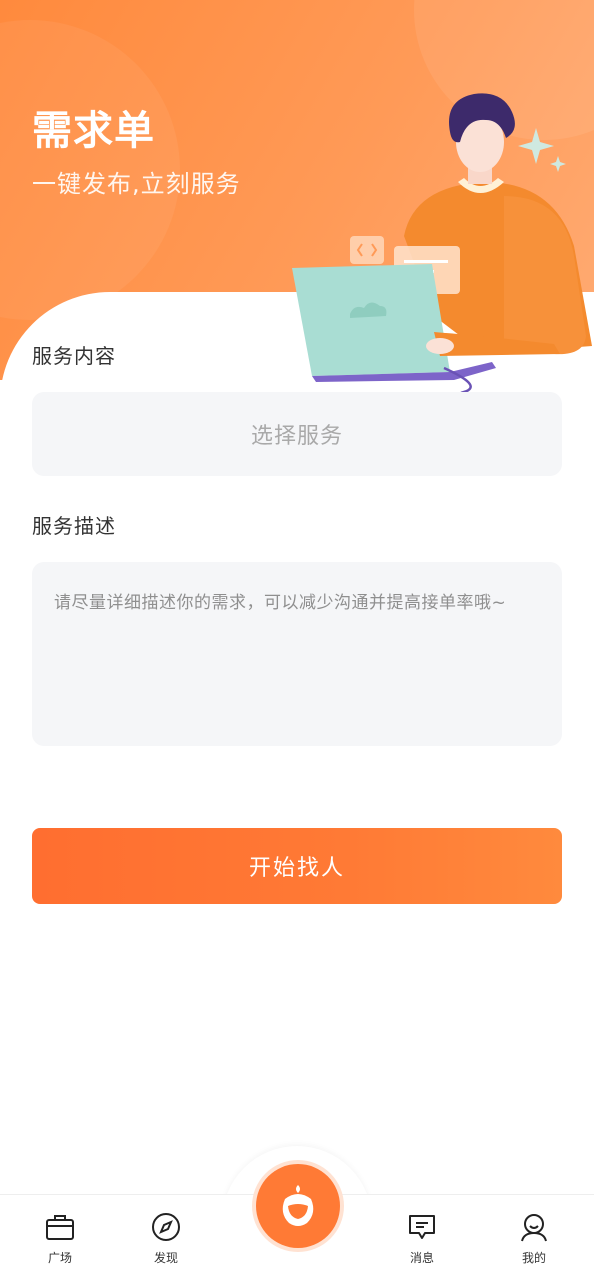  What do you see at coordinates (533, 1258) in the screenshot?
I see `tab-profile-label: 我的` at bounding box center [533, 1258].